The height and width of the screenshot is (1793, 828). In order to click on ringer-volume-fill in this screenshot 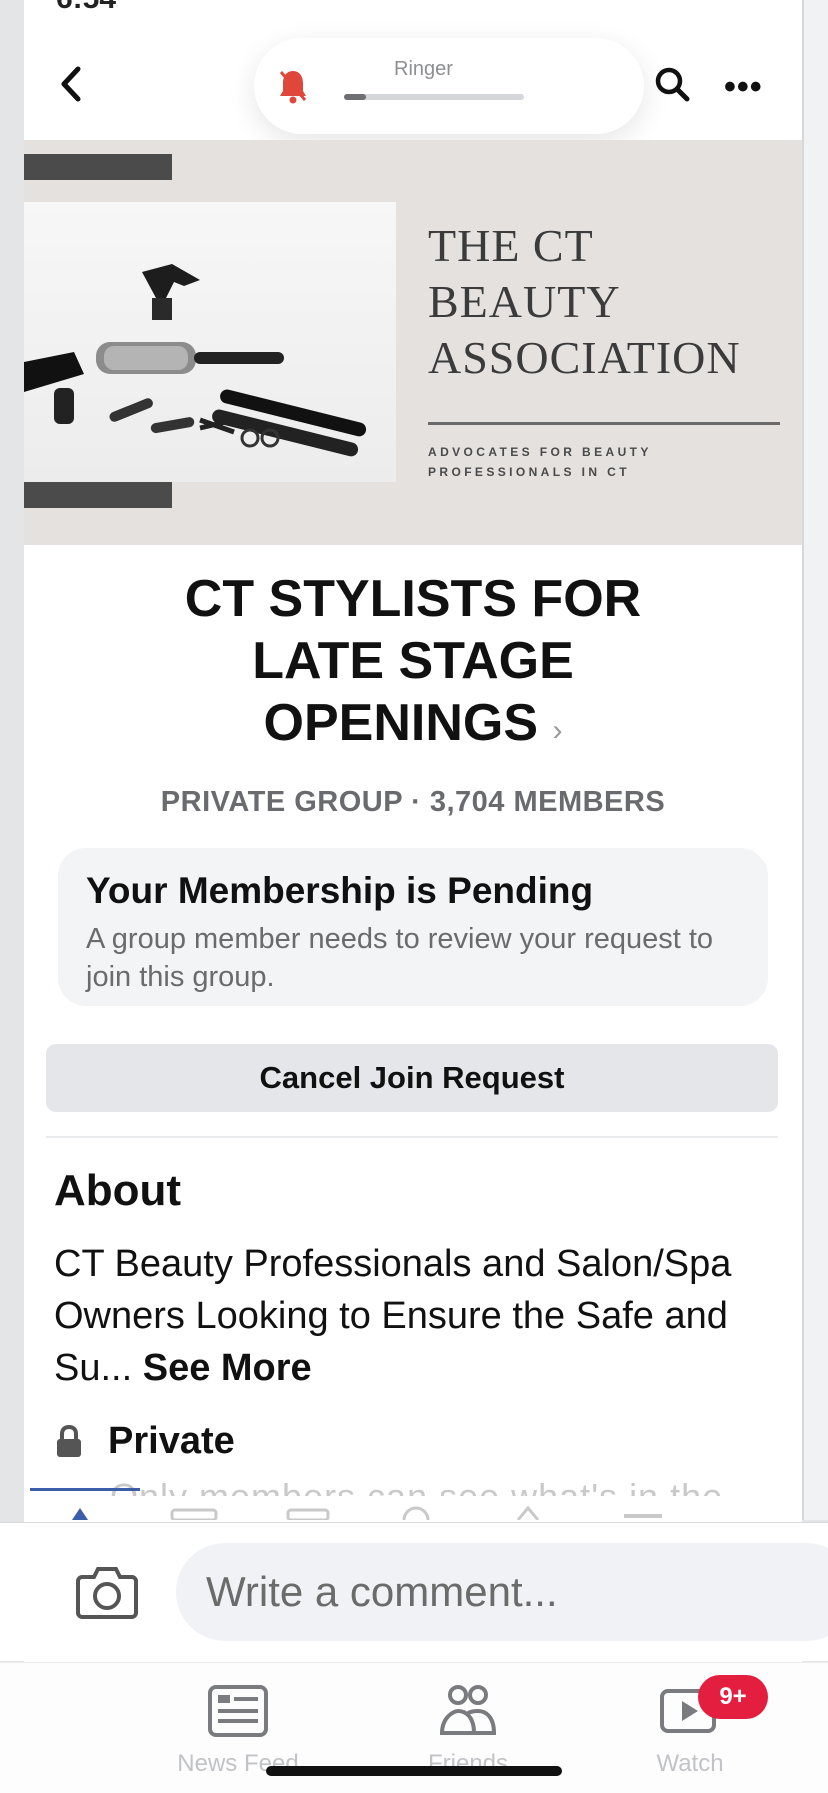, I will do `click(355, 97)`.